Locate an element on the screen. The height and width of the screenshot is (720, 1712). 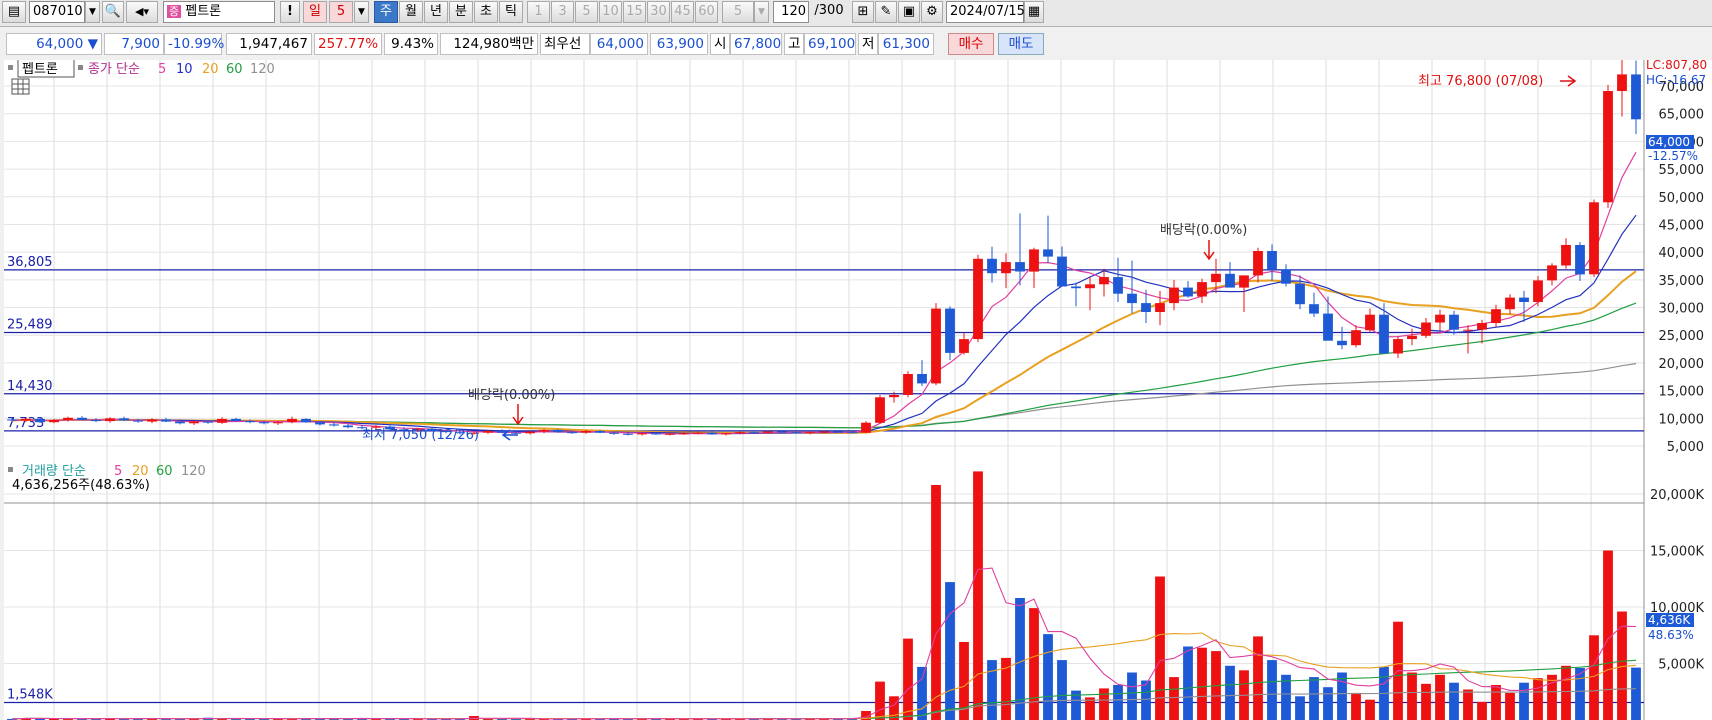
day-dropdown-icon: ▼ is located at coordinates (361, 12).